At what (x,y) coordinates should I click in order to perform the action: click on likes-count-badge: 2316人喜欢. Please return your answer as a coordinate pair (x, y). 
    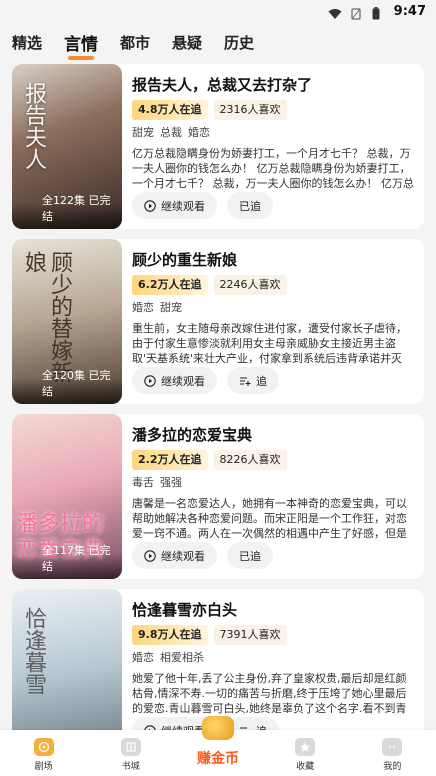
    Looking at the image, I should click on (250, 110).